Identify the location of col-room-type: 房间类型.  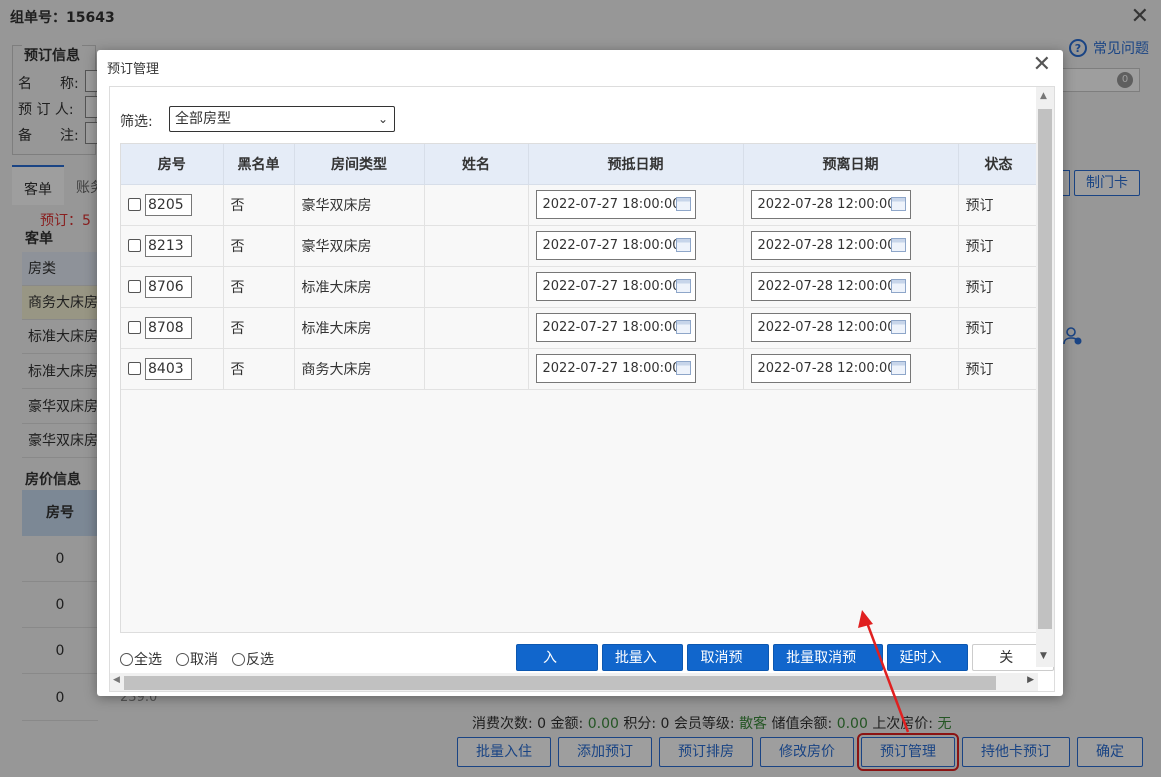
(359, 164).